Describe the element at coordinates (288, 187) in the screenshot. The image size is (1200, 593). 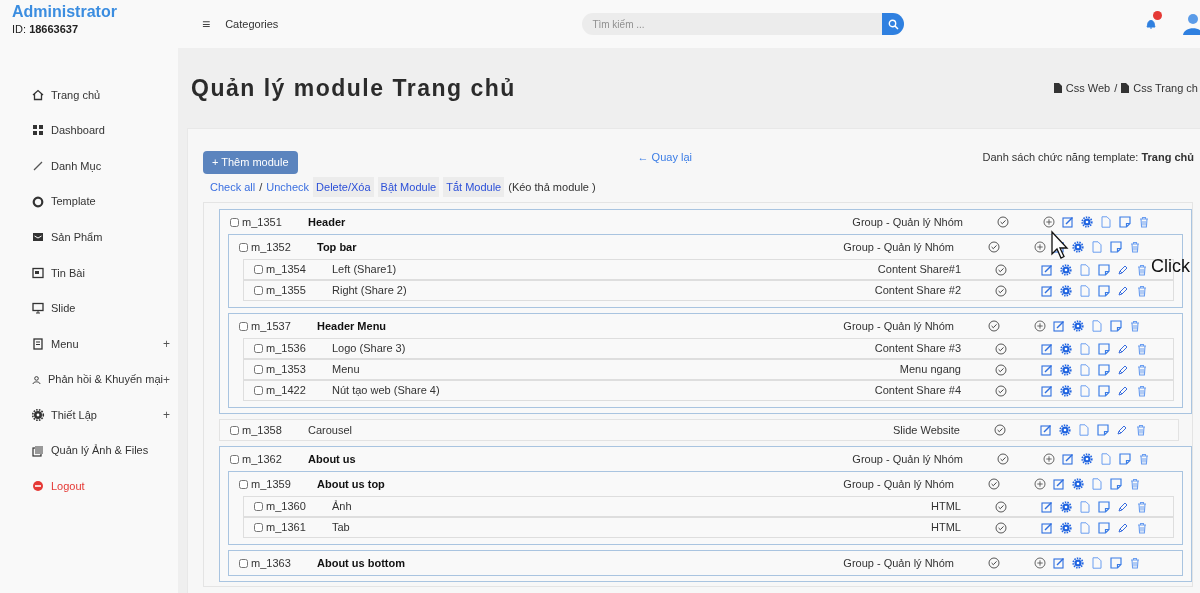
I see `uncheck-link: Uncheck` at that location.